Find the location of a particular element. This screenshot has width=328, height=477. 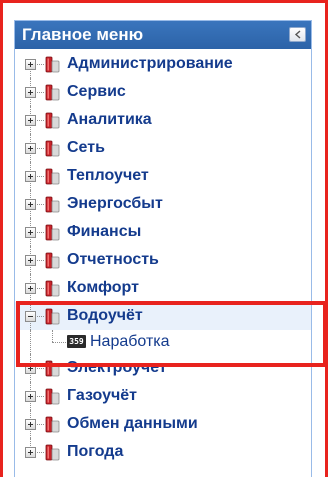

collapse-button is located at coordinates (297, 34).